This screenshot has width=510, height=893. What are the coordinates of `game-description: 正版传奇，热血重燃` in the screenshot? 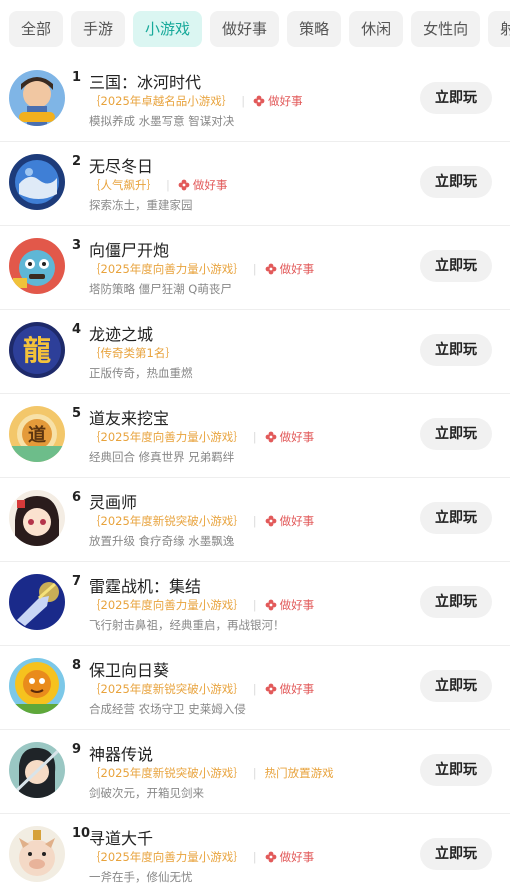 It's located at (141, 373).